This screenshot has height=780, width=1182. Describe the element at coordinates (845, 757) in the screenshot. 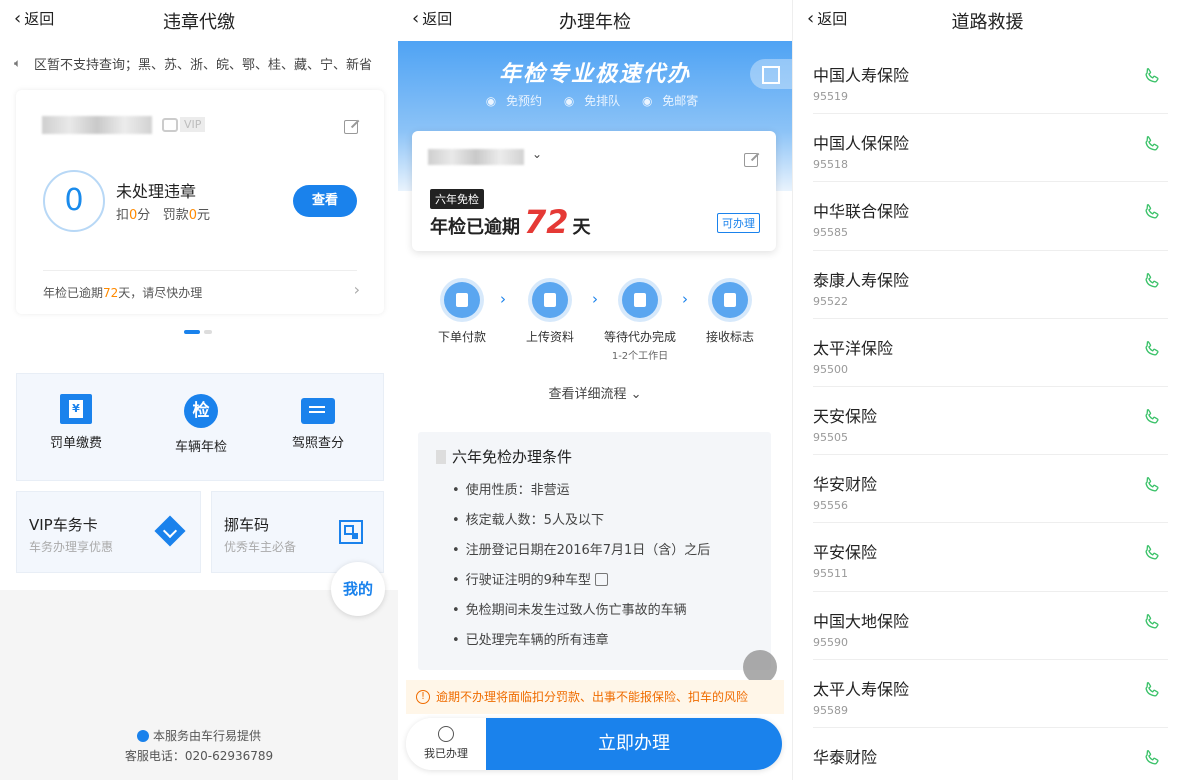

I see `insurer-name: 华泰财险` at that location.